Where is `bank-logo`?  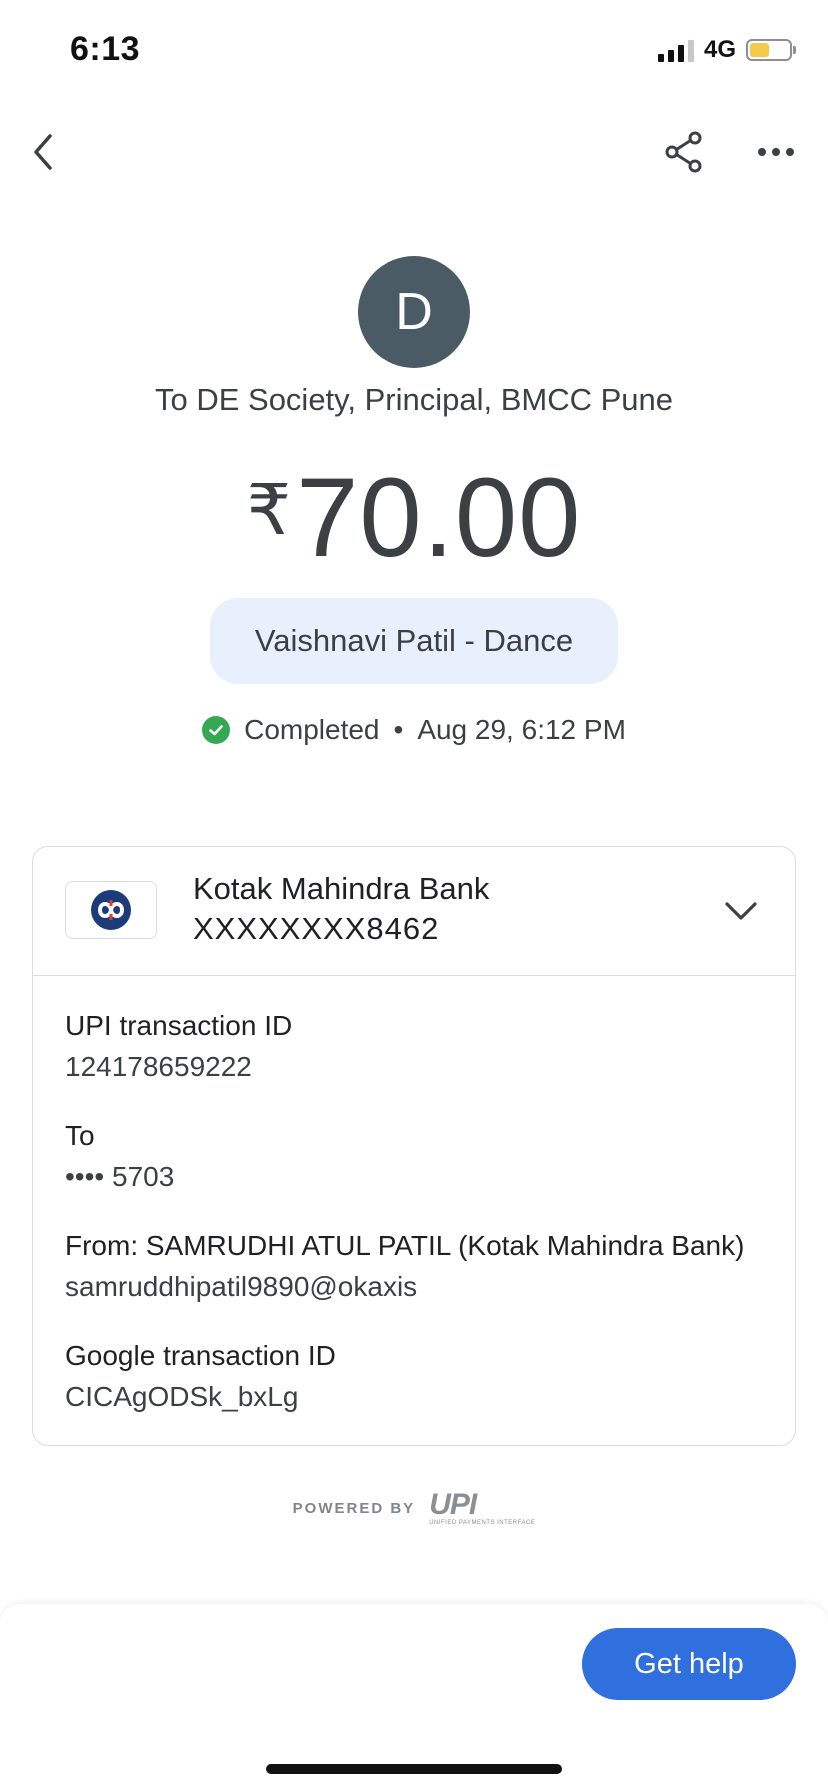 bank-logo is located at coordinates (111, 910).